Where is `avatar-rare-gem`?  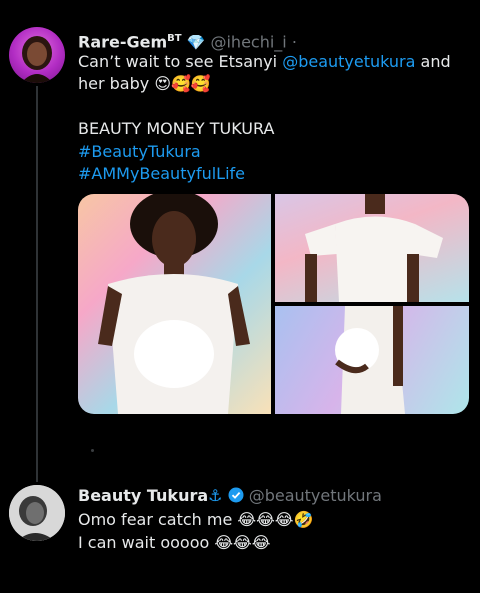 avatar-rare-gem is located at coordinates (37, 55).